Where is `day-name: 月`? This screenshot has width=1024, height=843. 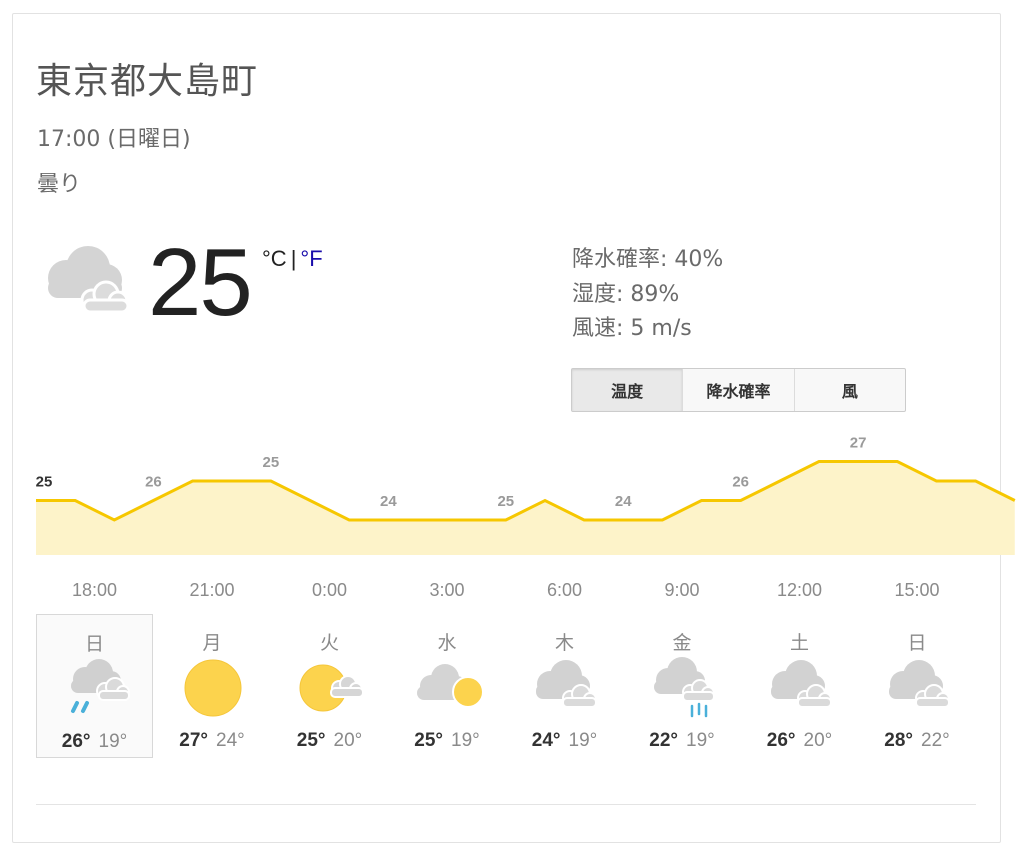 day-name: 月 is located at coordinates (212, 643).